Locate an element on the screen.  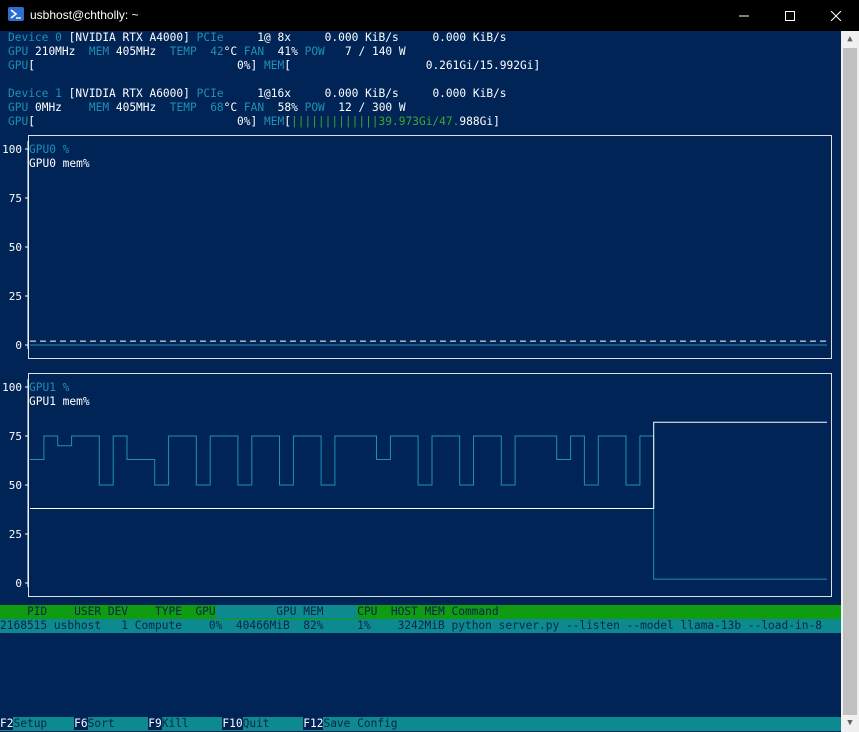
row-dev: 1 is located at coordinates (125, 625).